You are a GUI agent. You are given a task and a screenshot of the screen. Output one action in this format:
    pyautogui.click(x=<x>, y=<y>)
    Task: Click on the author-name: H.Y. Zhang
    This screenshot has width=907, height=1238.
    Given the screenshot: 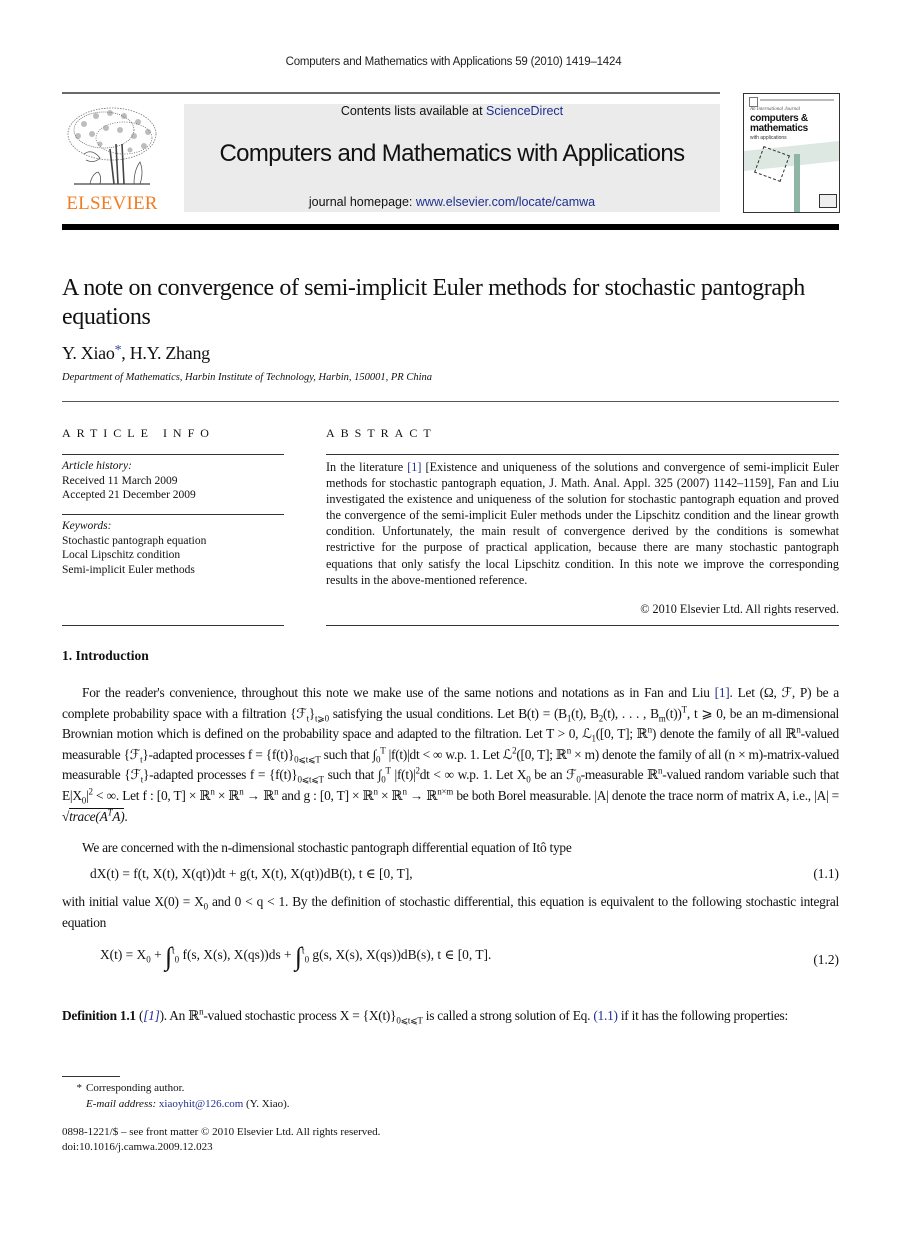 What is the action you would take?
    pyautogui.click(x=169, y=353)
    